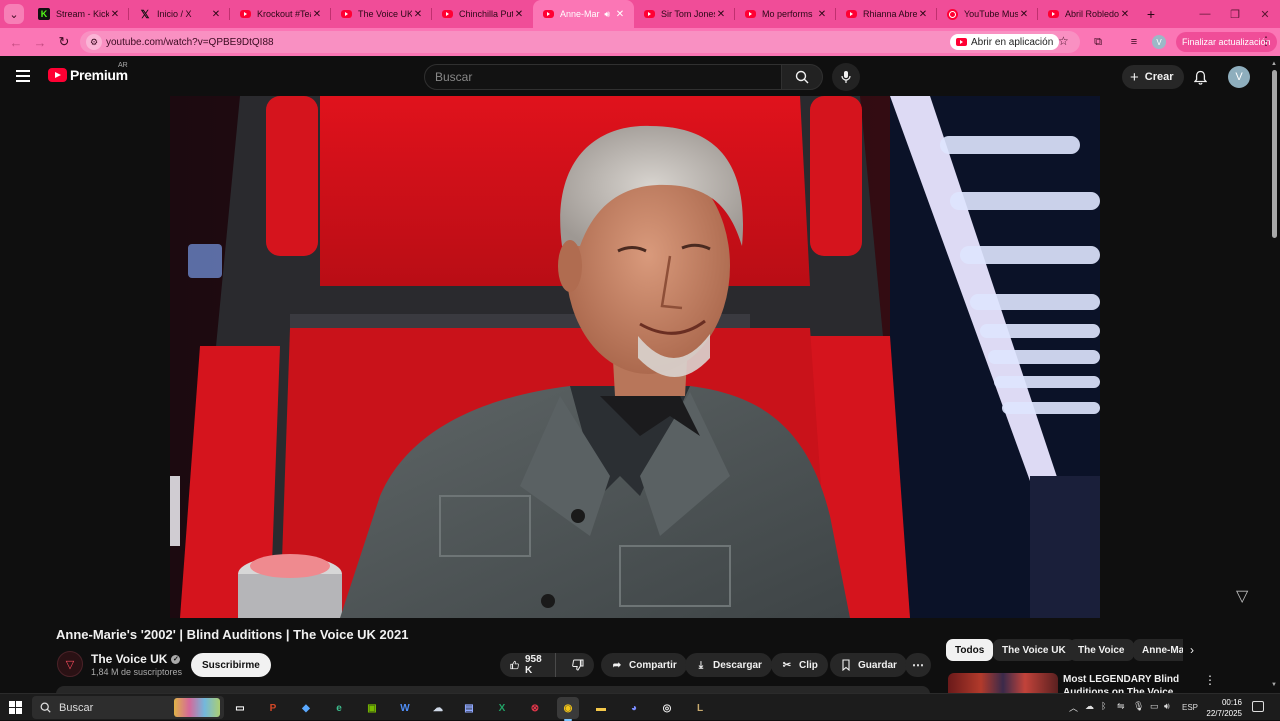  Describe the element at coordinates (1103, 706) in the screenshot. I see `bluetooth-icon: ᛒ` at that location.